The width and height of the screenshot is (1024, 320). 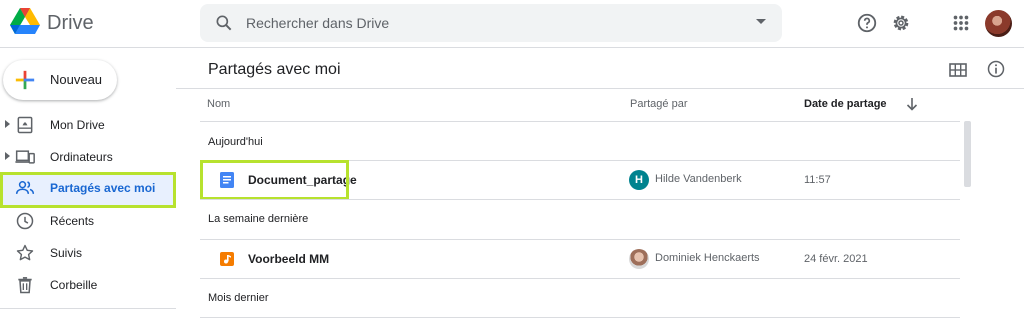 I want to click on sidebar-item-my-drive: Mon Drive, so click(x=88, y=125).